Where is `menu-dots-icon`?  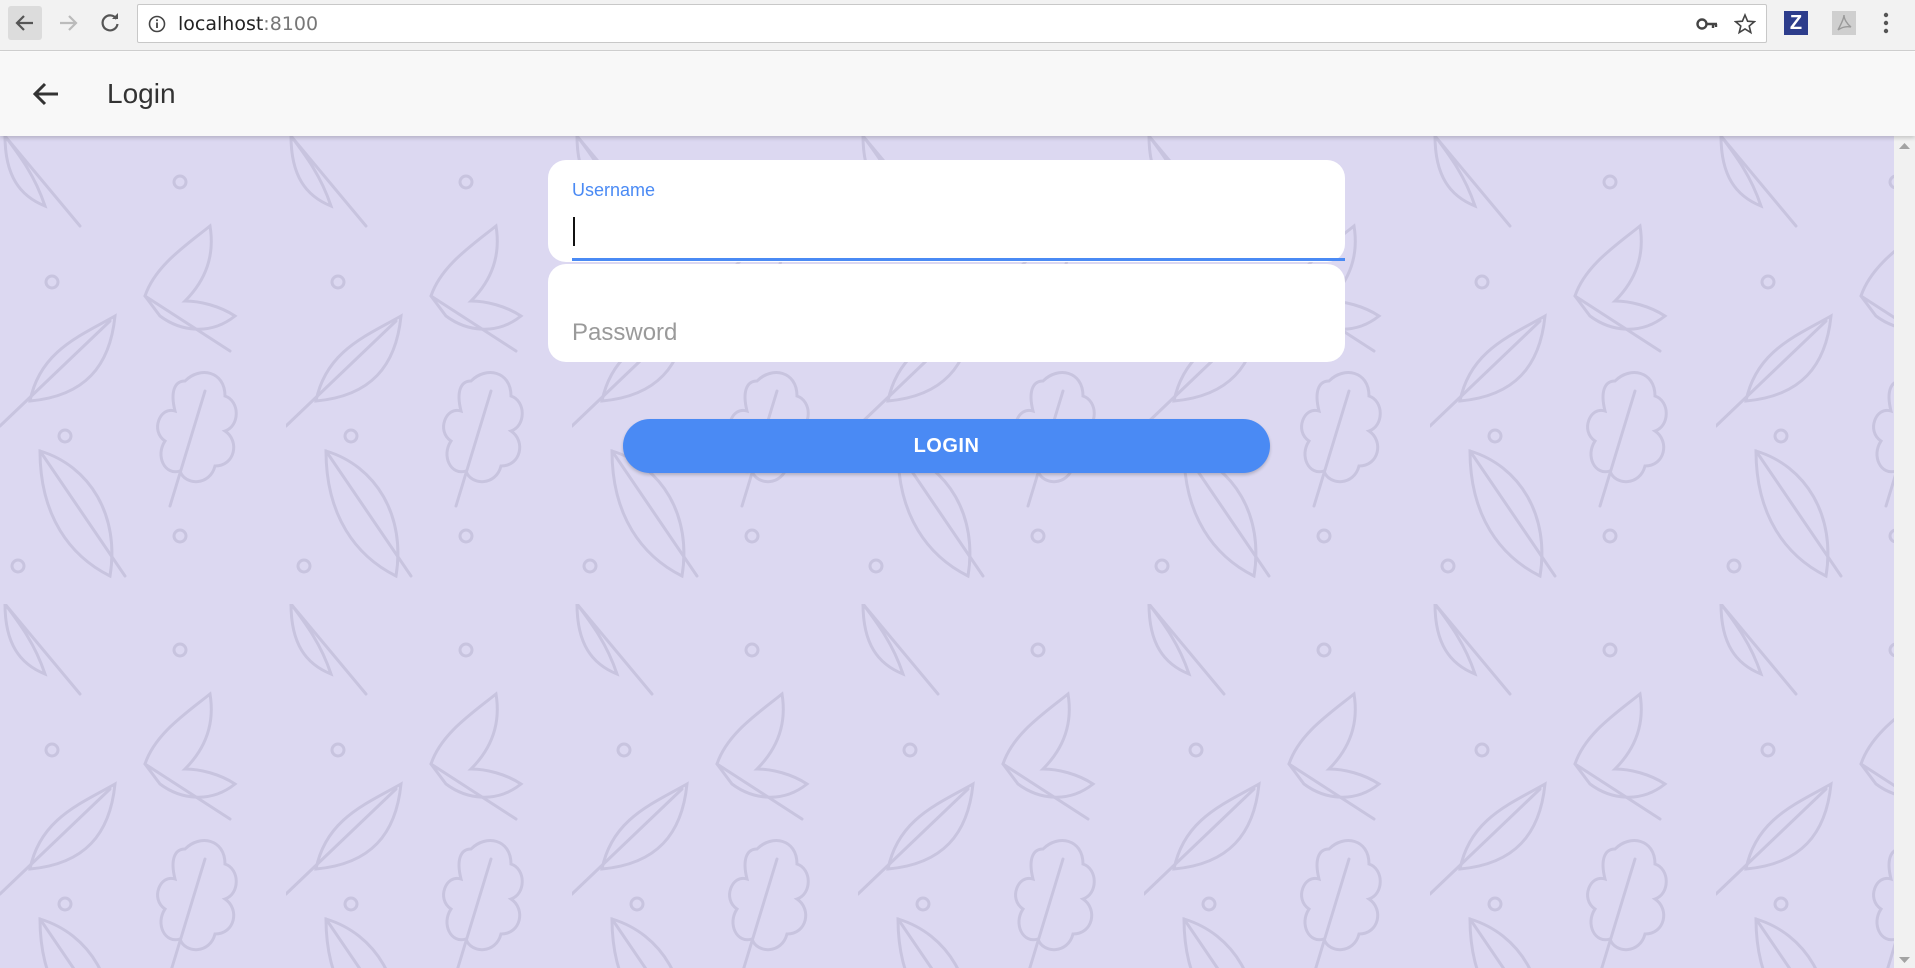
menu-dots-icon is located at coordinates (1886, 23).